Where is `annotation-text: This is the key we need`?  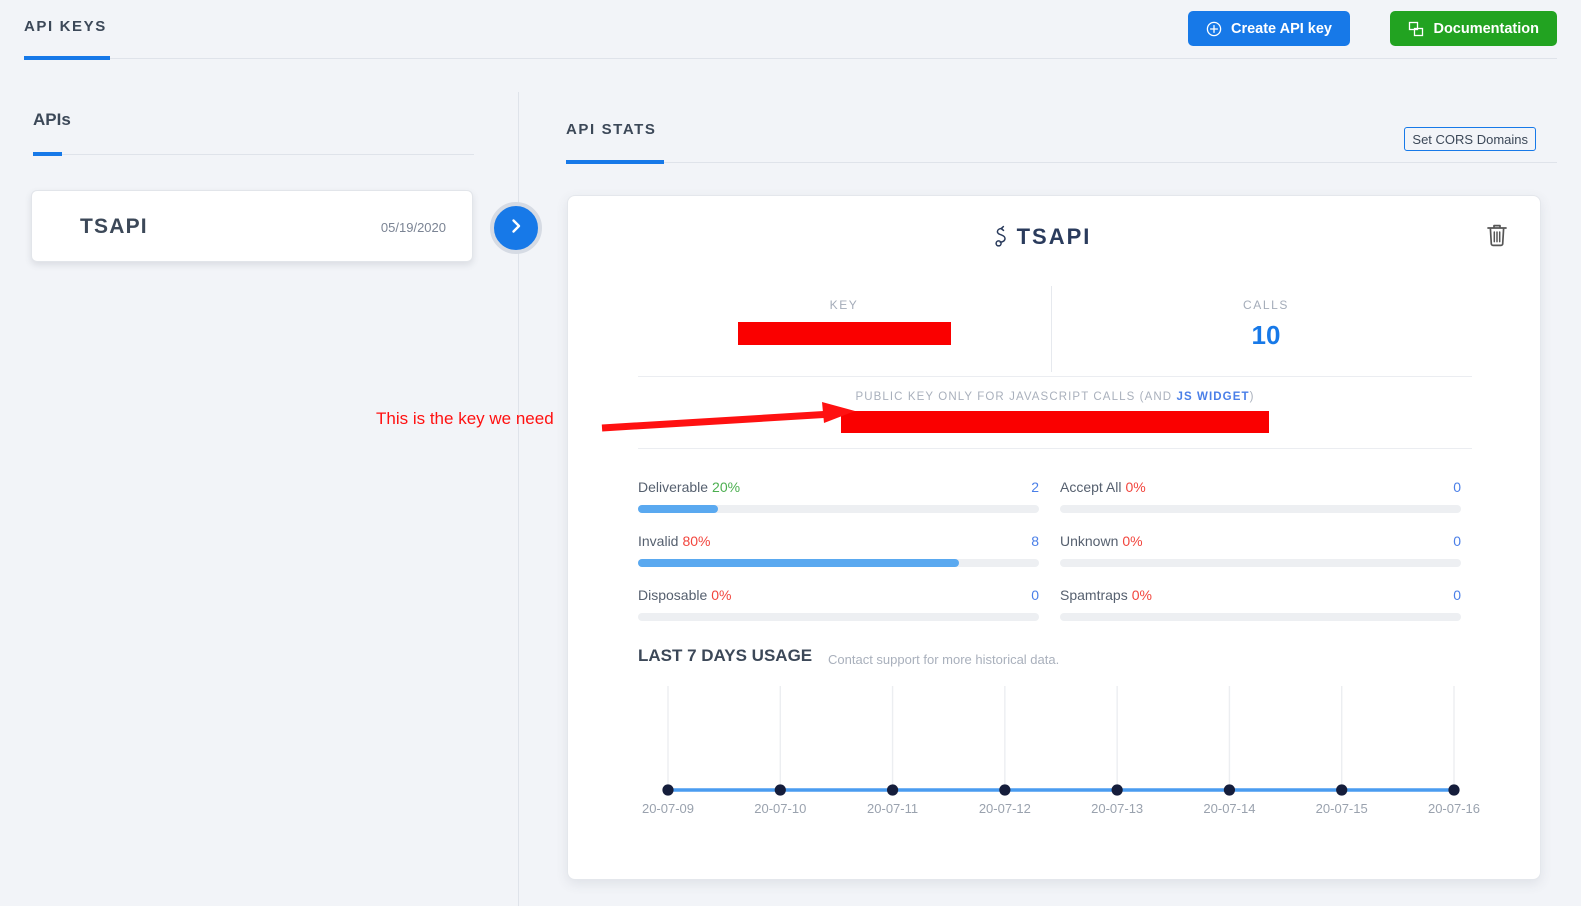
annotation-text: This is the key we need is located at coordinates (465, 418).